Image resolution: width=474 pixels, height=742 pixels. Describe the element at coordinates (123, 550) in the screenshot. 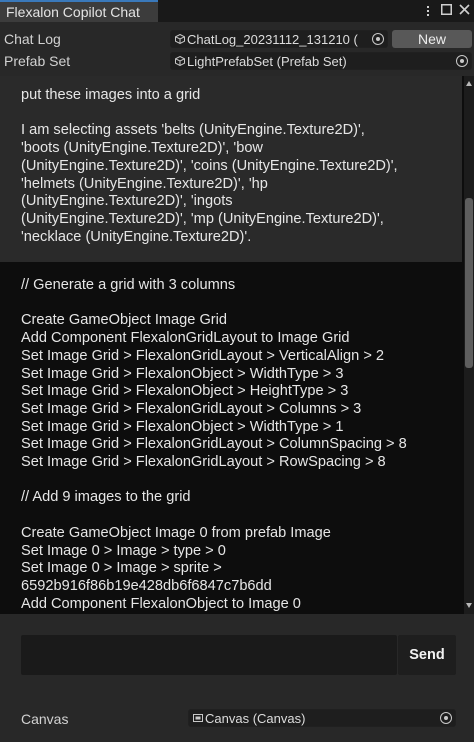

I see `assistant-message-line: Set Image 0 > Image > type > 0` at that location.